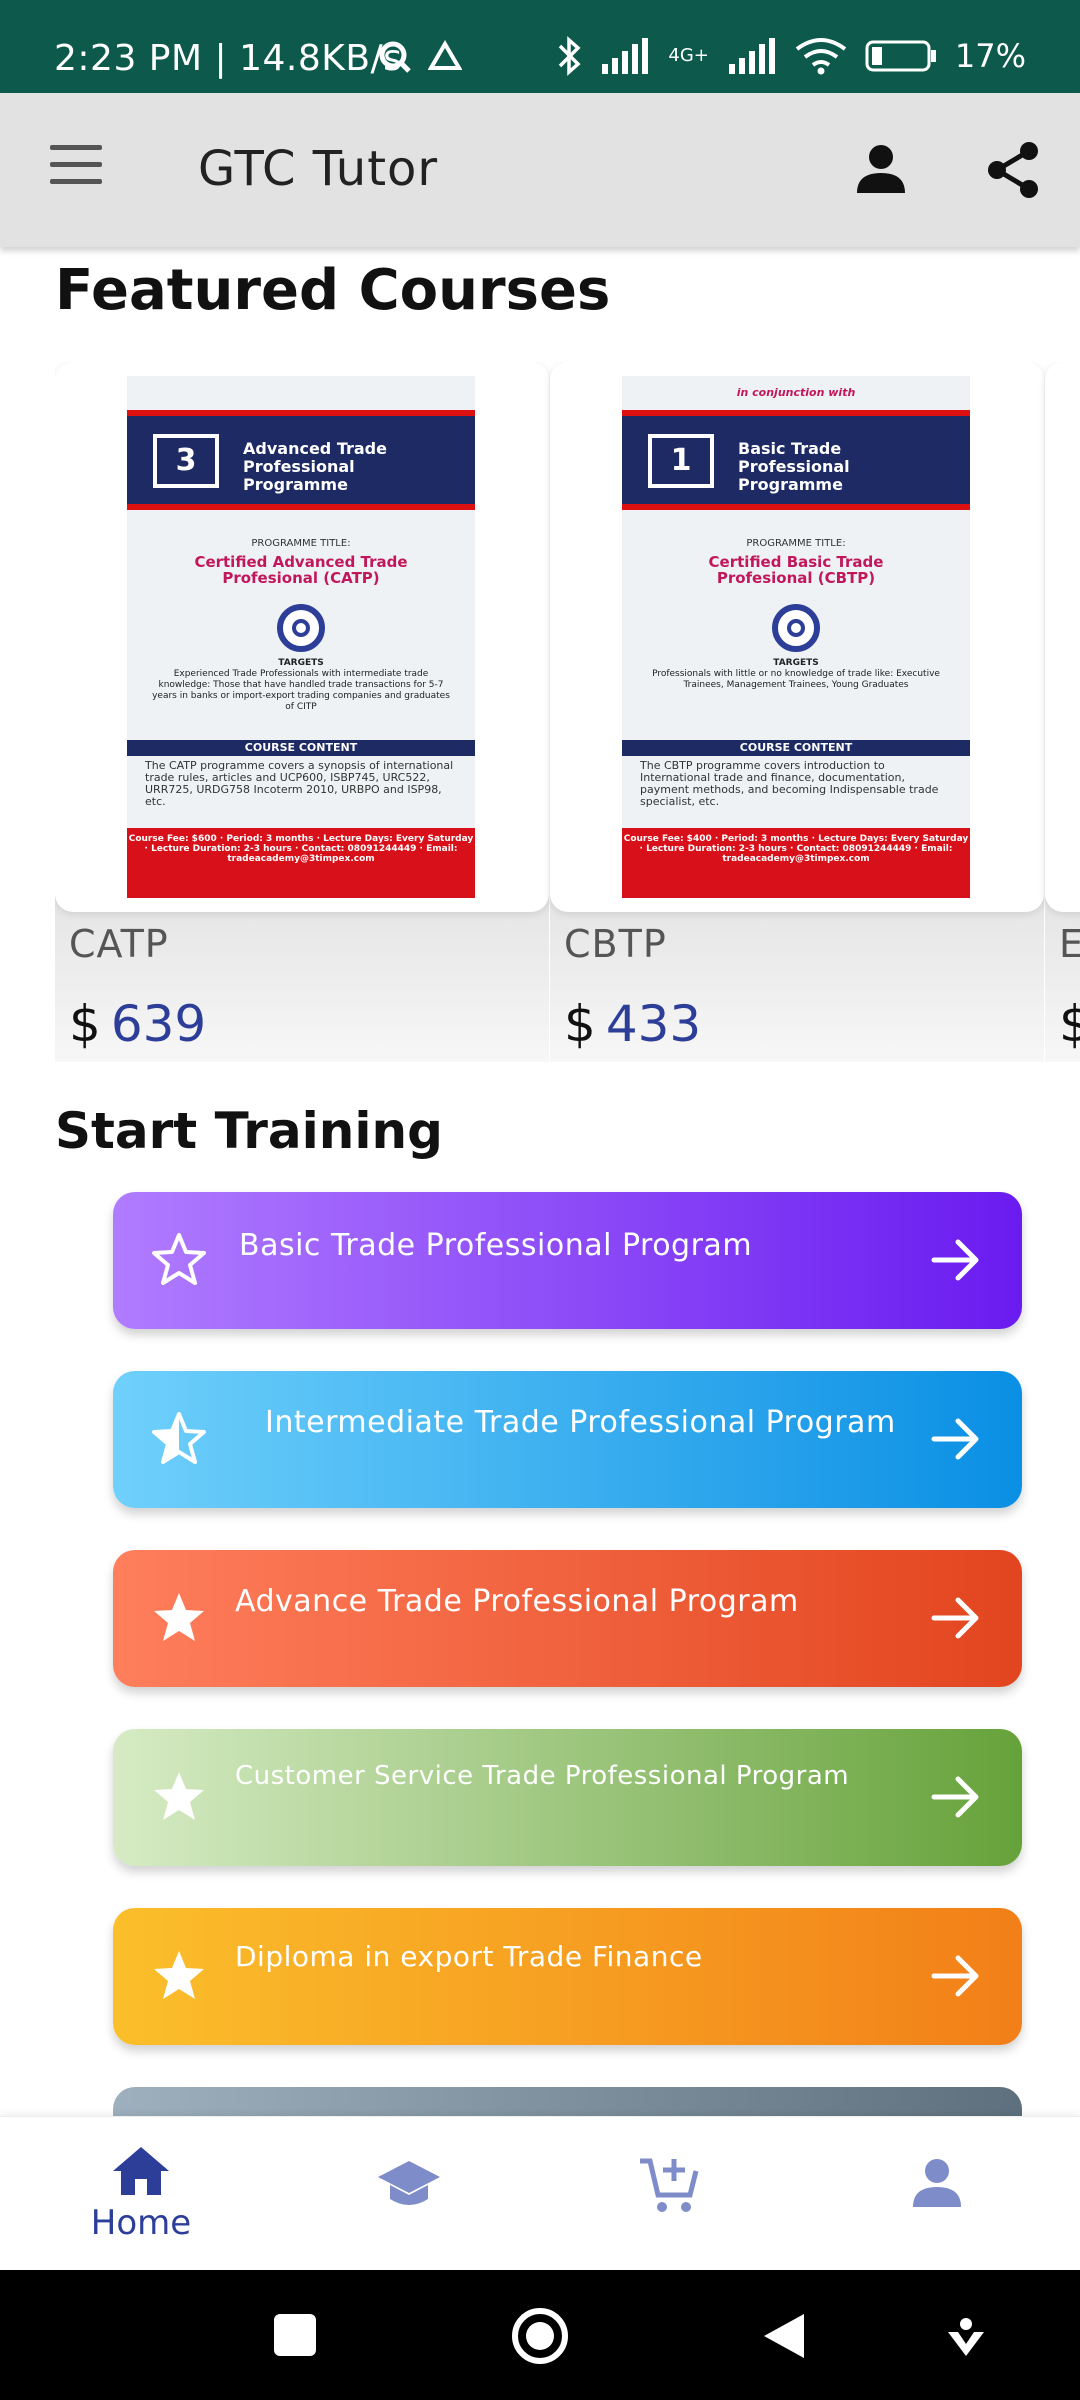  What do you see at coordinates (76, 165) in the screenshot?
I see `menu-button` at bounding box center [76, 165].